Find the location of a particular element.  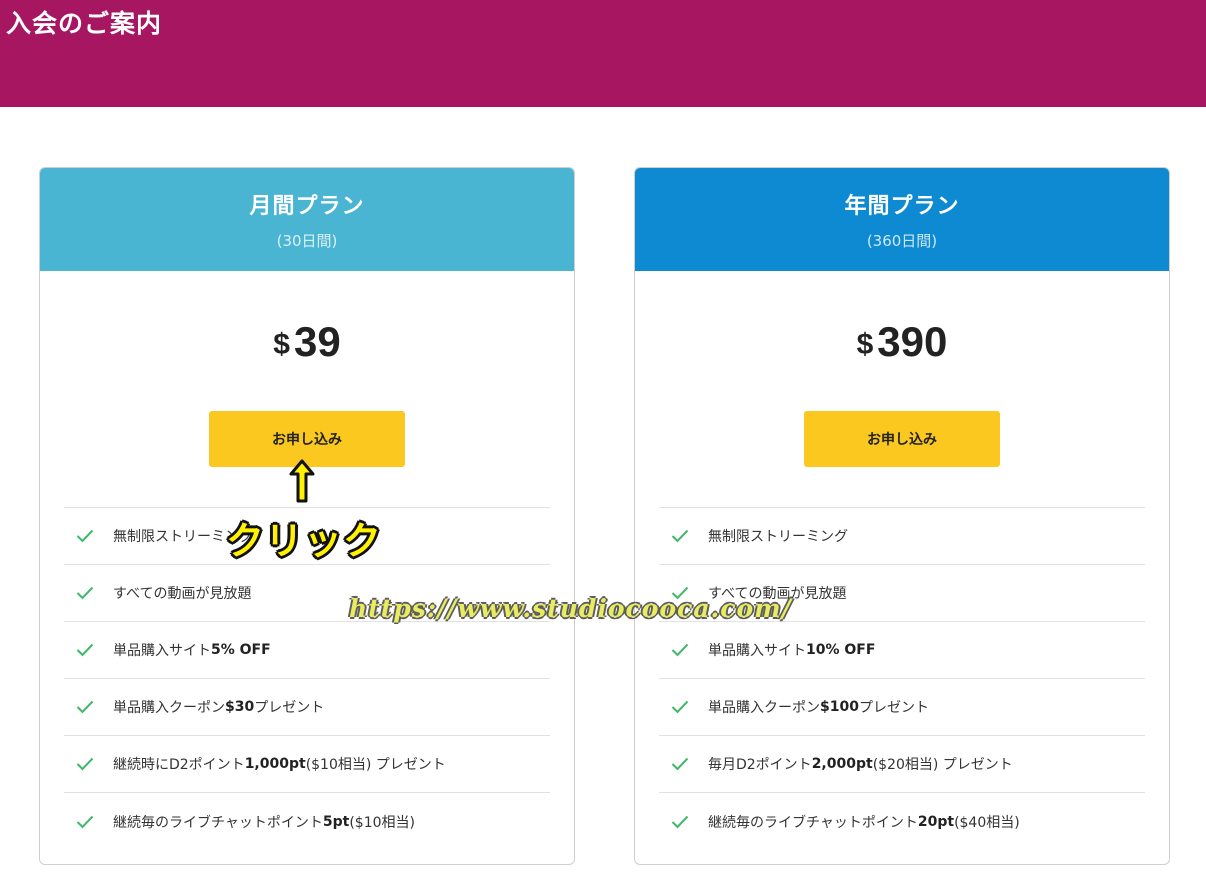

up-arrow-icon is located at coordinates (302, 481).